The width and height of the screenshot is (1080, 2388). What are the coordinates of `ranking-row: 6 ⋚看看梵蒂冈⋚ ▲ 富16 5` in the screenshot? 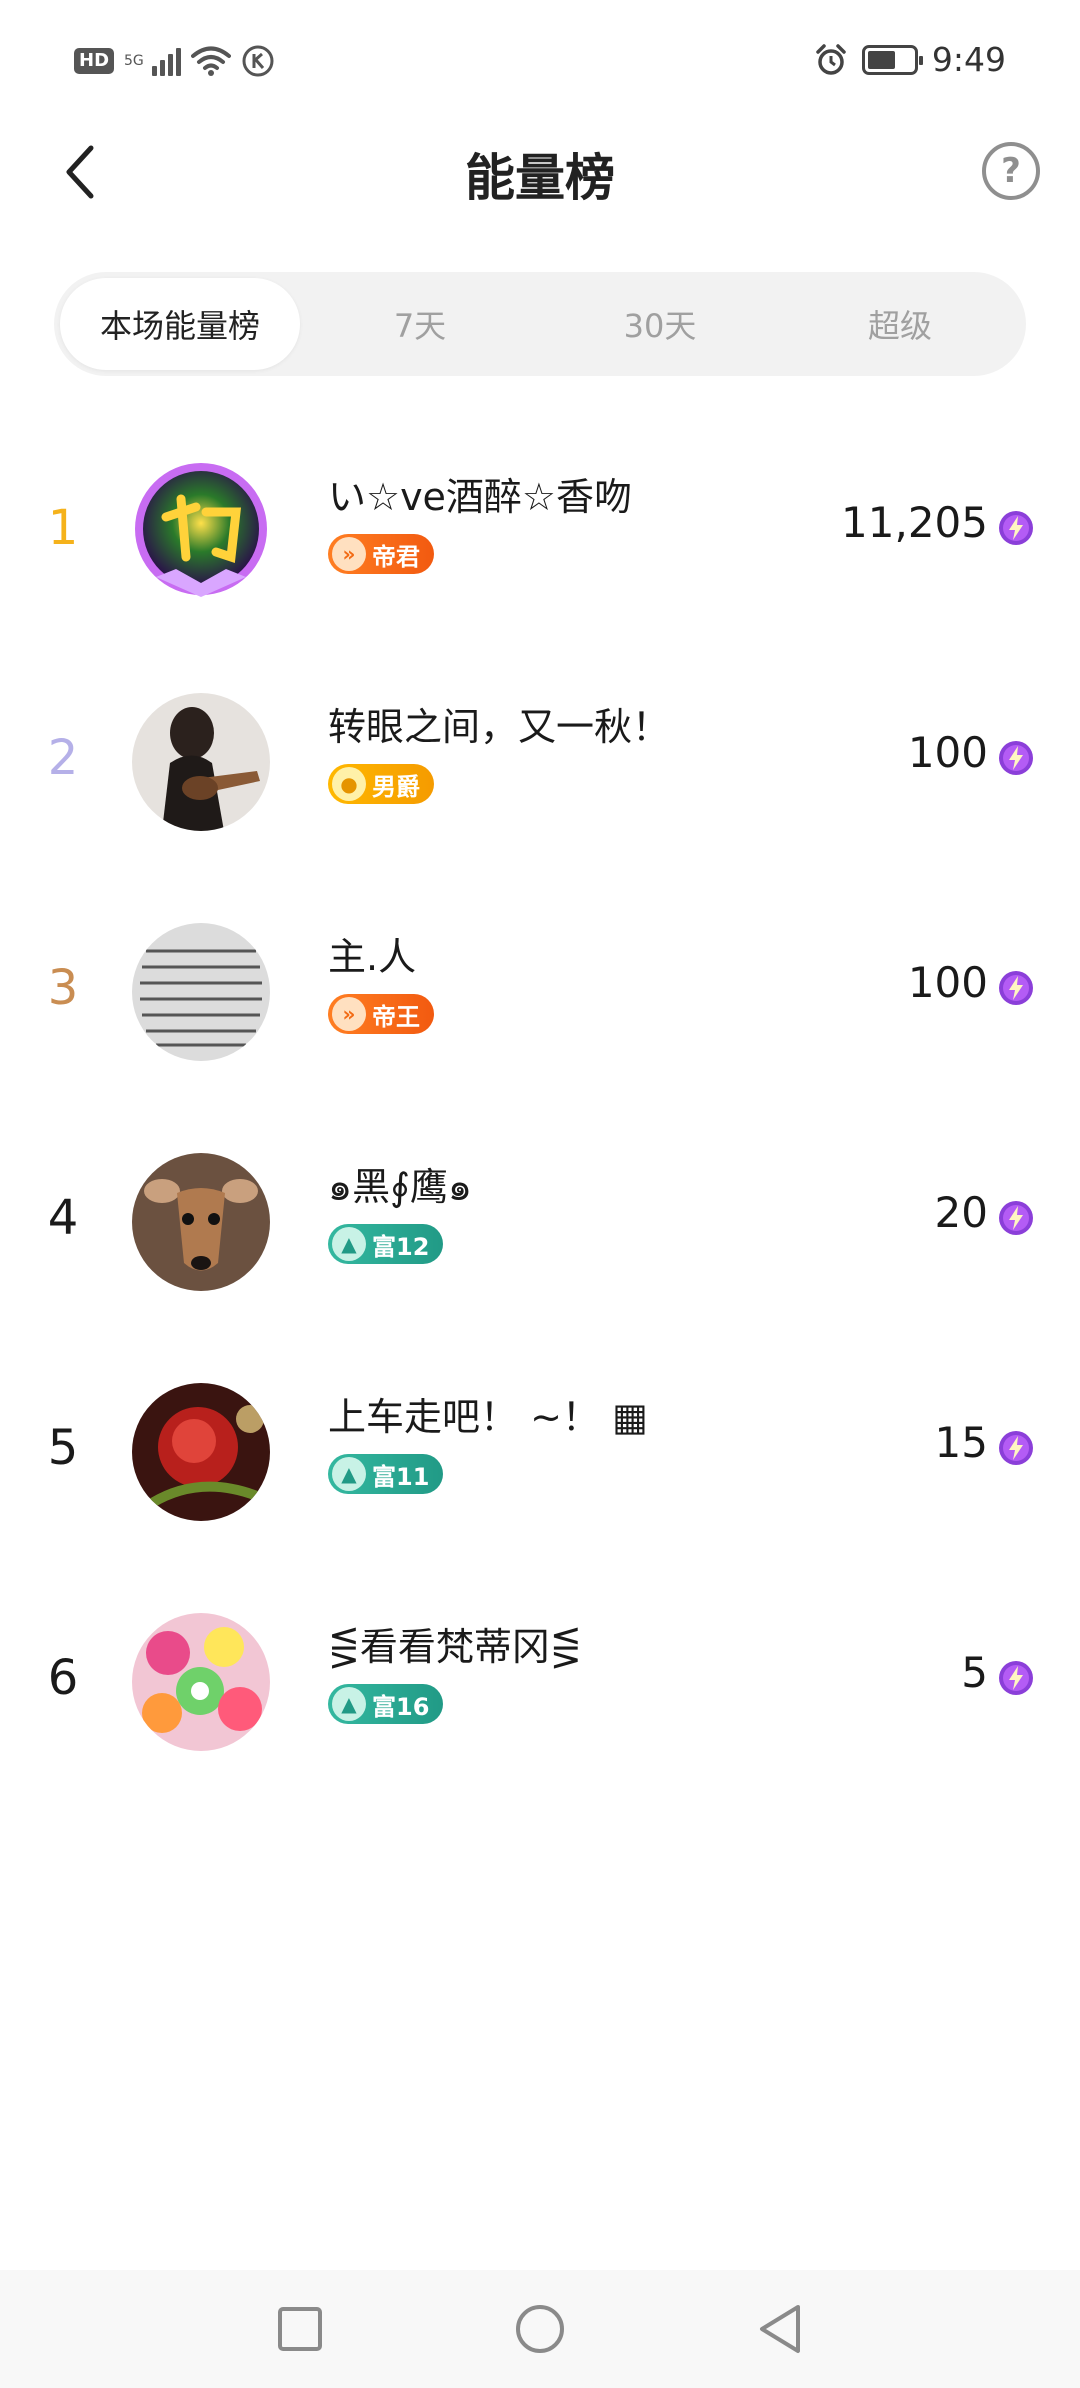 It's located at (540, 1685).